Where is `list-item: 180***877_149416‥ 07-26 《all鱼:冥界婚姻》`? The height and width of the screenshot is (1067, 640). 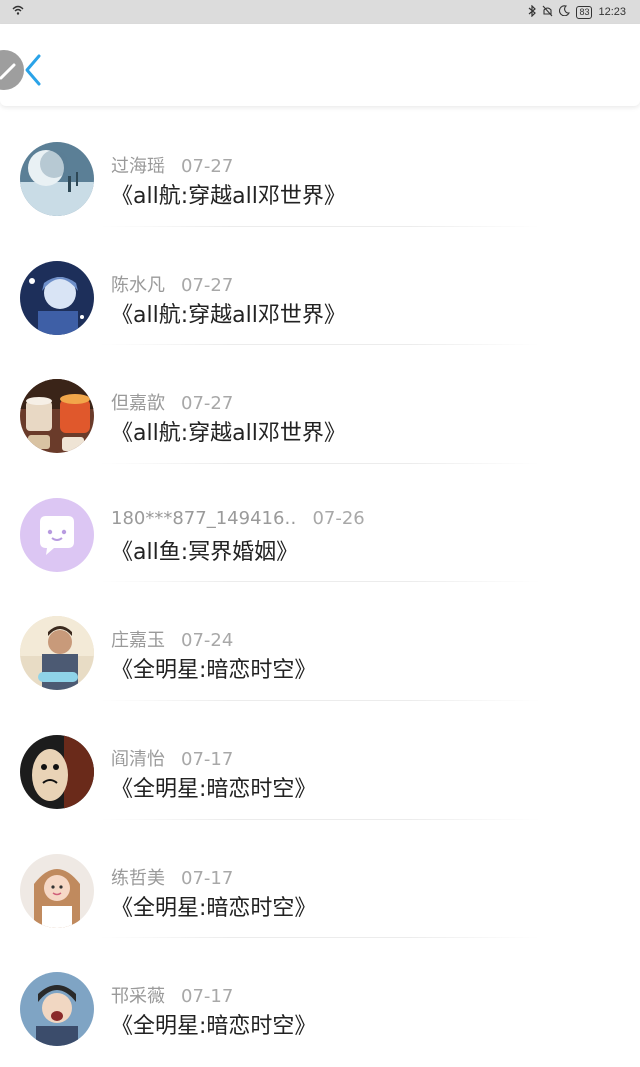
list-item: 180***877_149416‥ 07-26 《all鱼:冥界婚姻》 is located at coordinates (320, 523).